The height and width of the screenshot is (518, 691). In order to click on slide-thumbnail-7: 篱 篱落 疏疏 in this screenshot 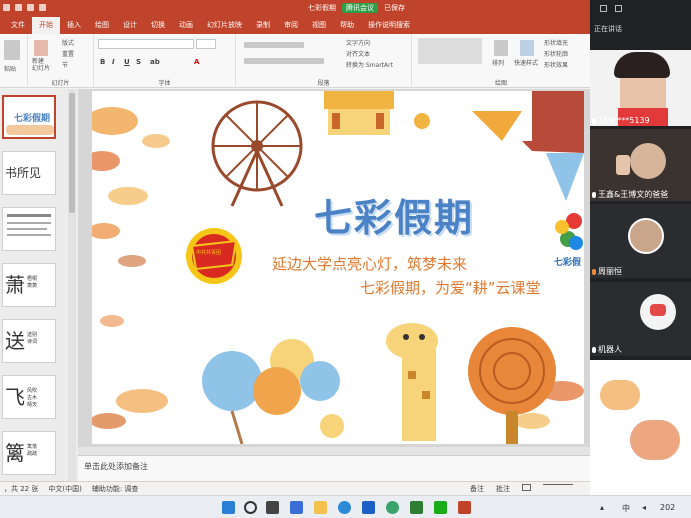, I will do `click(29, 453)`.